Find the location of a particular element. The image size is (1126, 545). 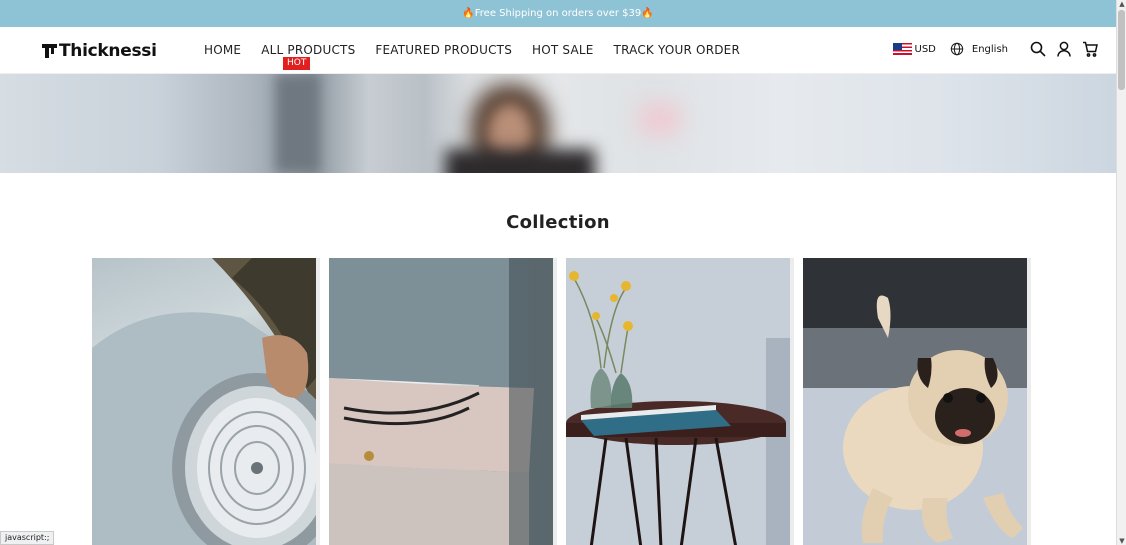

header-actions: USD English is located at coordinates (995, 49).